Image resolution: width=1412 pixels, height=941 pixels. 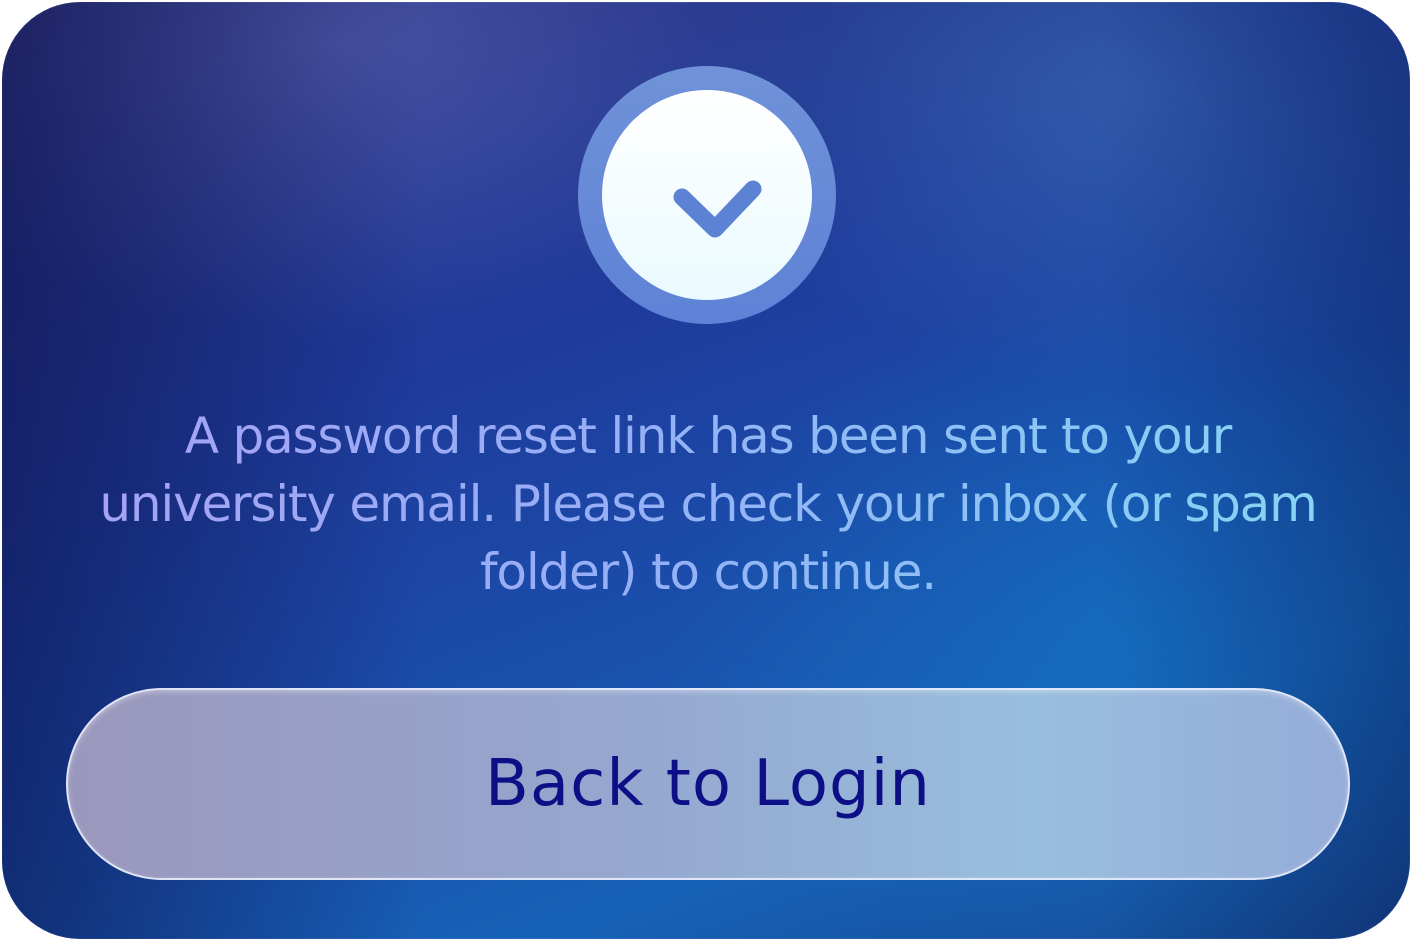 I want to click on back-to-login-label: Back to Login, so click(x=708, y=784).